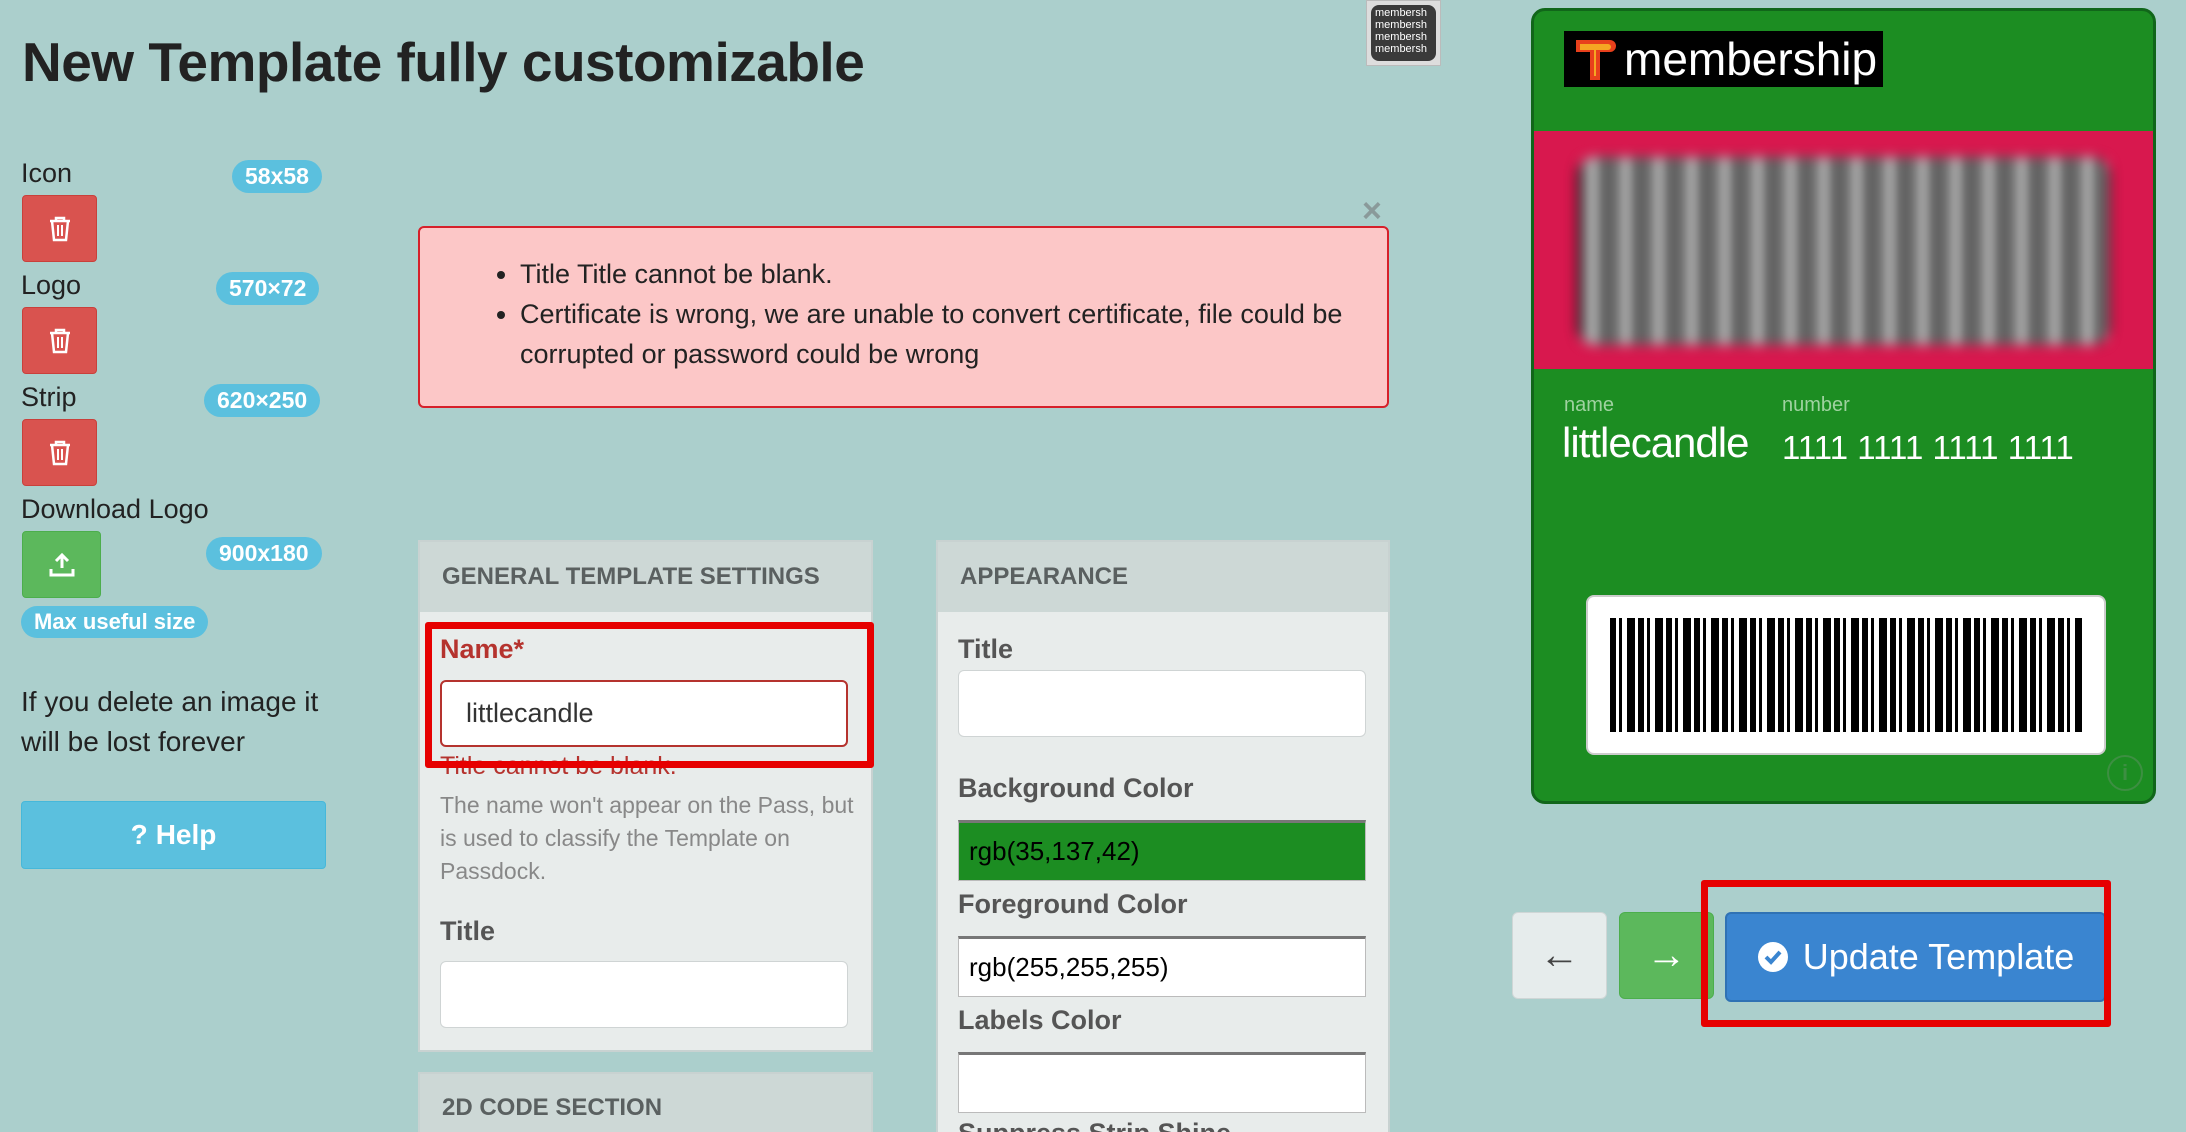  I want to click on delete-logo-button, so click(59, 340).